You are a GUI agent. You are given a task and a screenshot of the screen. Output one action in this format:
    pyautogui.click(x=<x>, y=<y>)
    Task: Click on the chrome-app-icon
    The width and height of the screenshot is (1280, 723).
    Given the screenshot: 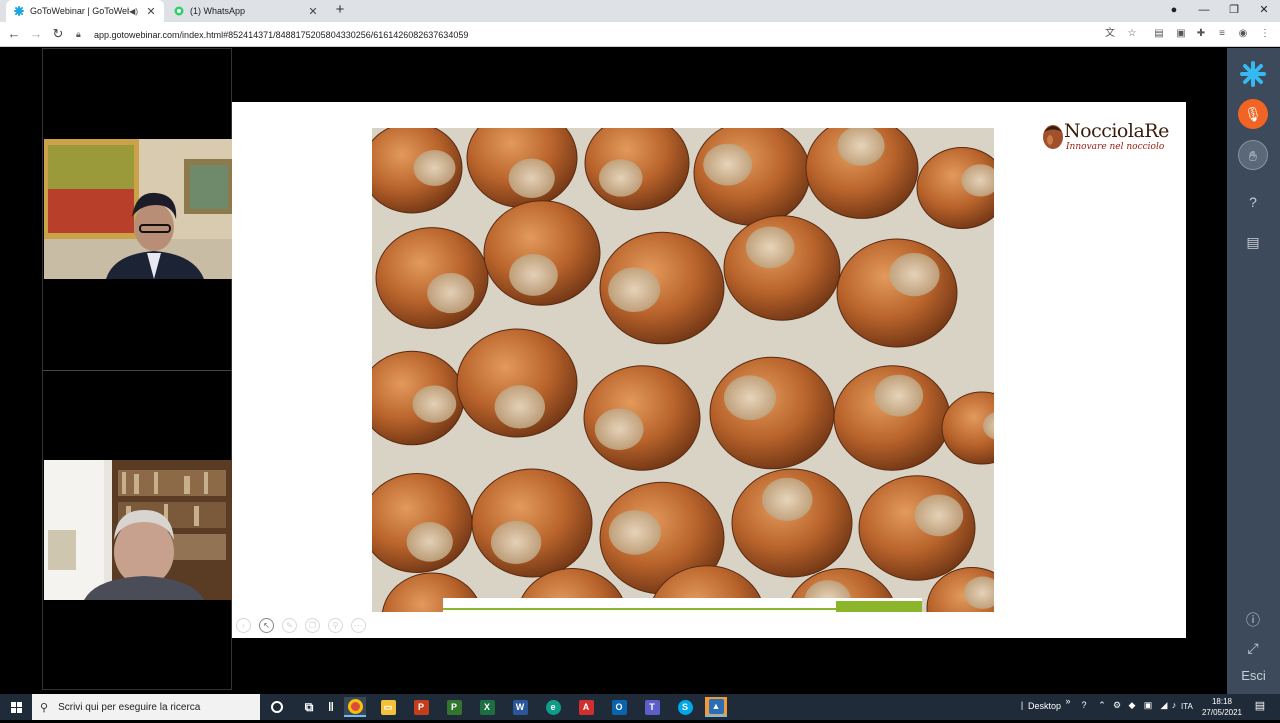 What is the action you would take?
    pyautogui.click(x=355, y=707)
    